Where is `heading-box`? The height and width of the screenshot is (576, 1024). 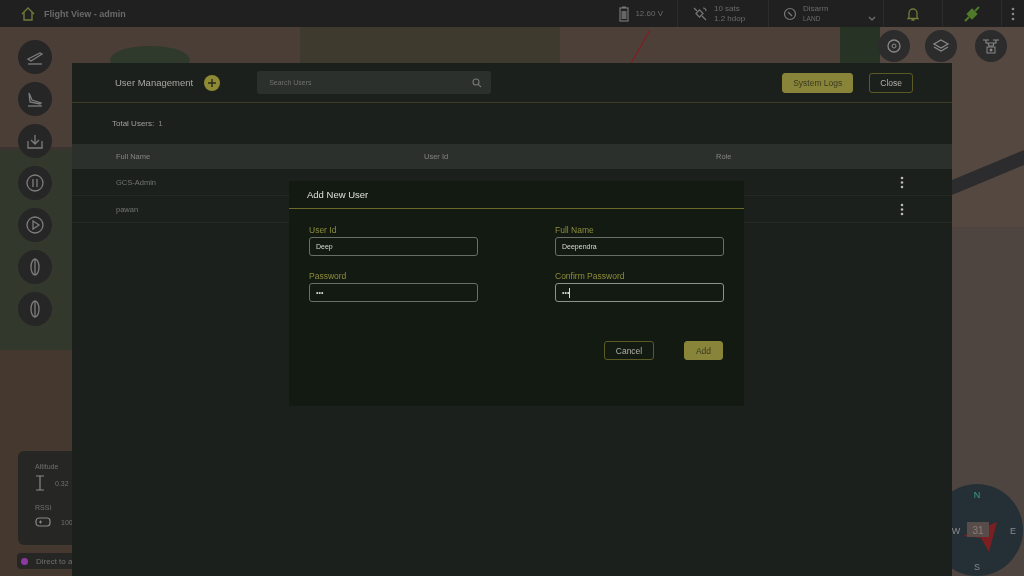
heading-box is located at coordinates (978, 529).